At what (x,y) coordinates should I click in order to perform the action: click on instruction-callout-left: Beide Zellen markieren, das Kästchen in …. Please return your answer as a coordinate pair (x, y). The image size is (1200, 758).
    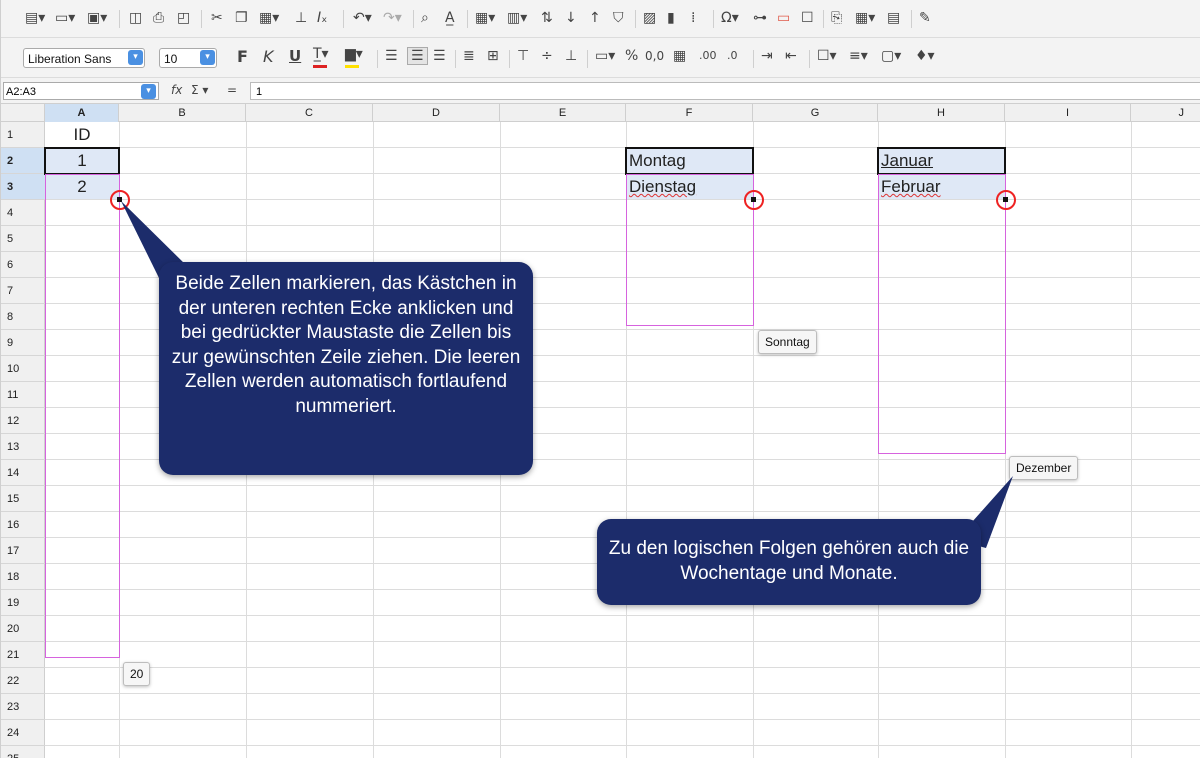
    Looking at the image, I should click on (346, 368).